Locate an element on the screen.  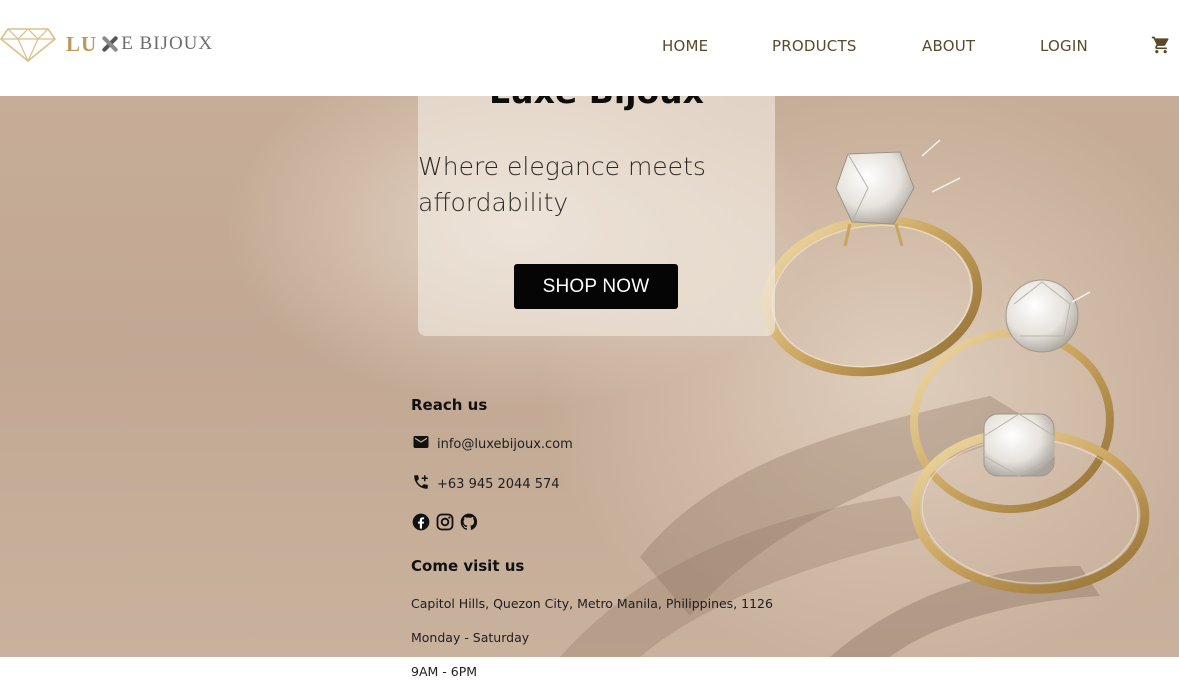
email-row: info@luxebijoux.com is located at coordinates (492, 444).